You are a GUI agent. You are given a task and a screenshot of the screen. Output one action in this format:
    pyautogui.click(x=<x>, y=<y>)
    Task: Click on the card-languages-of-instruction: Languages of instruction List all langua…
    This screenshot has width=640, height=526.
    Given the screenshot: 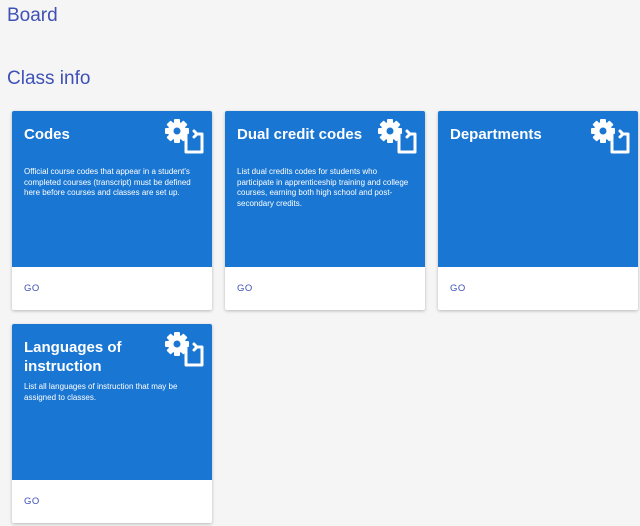 What is the action you would take?
    pyautogui.click(x=112, y=423)
    